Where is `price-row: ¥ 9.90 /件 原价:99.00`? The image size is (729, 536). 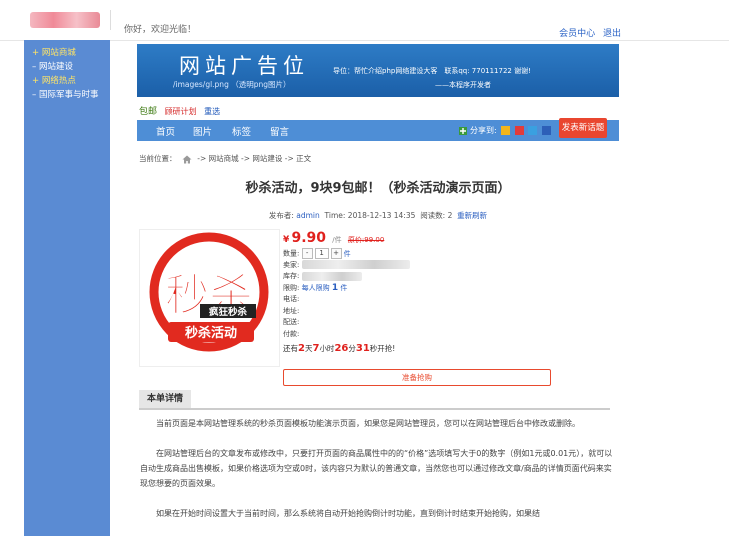
price-row: ¥ 9.90 /件 原价:99.00 is located at coordinates (433, 238).